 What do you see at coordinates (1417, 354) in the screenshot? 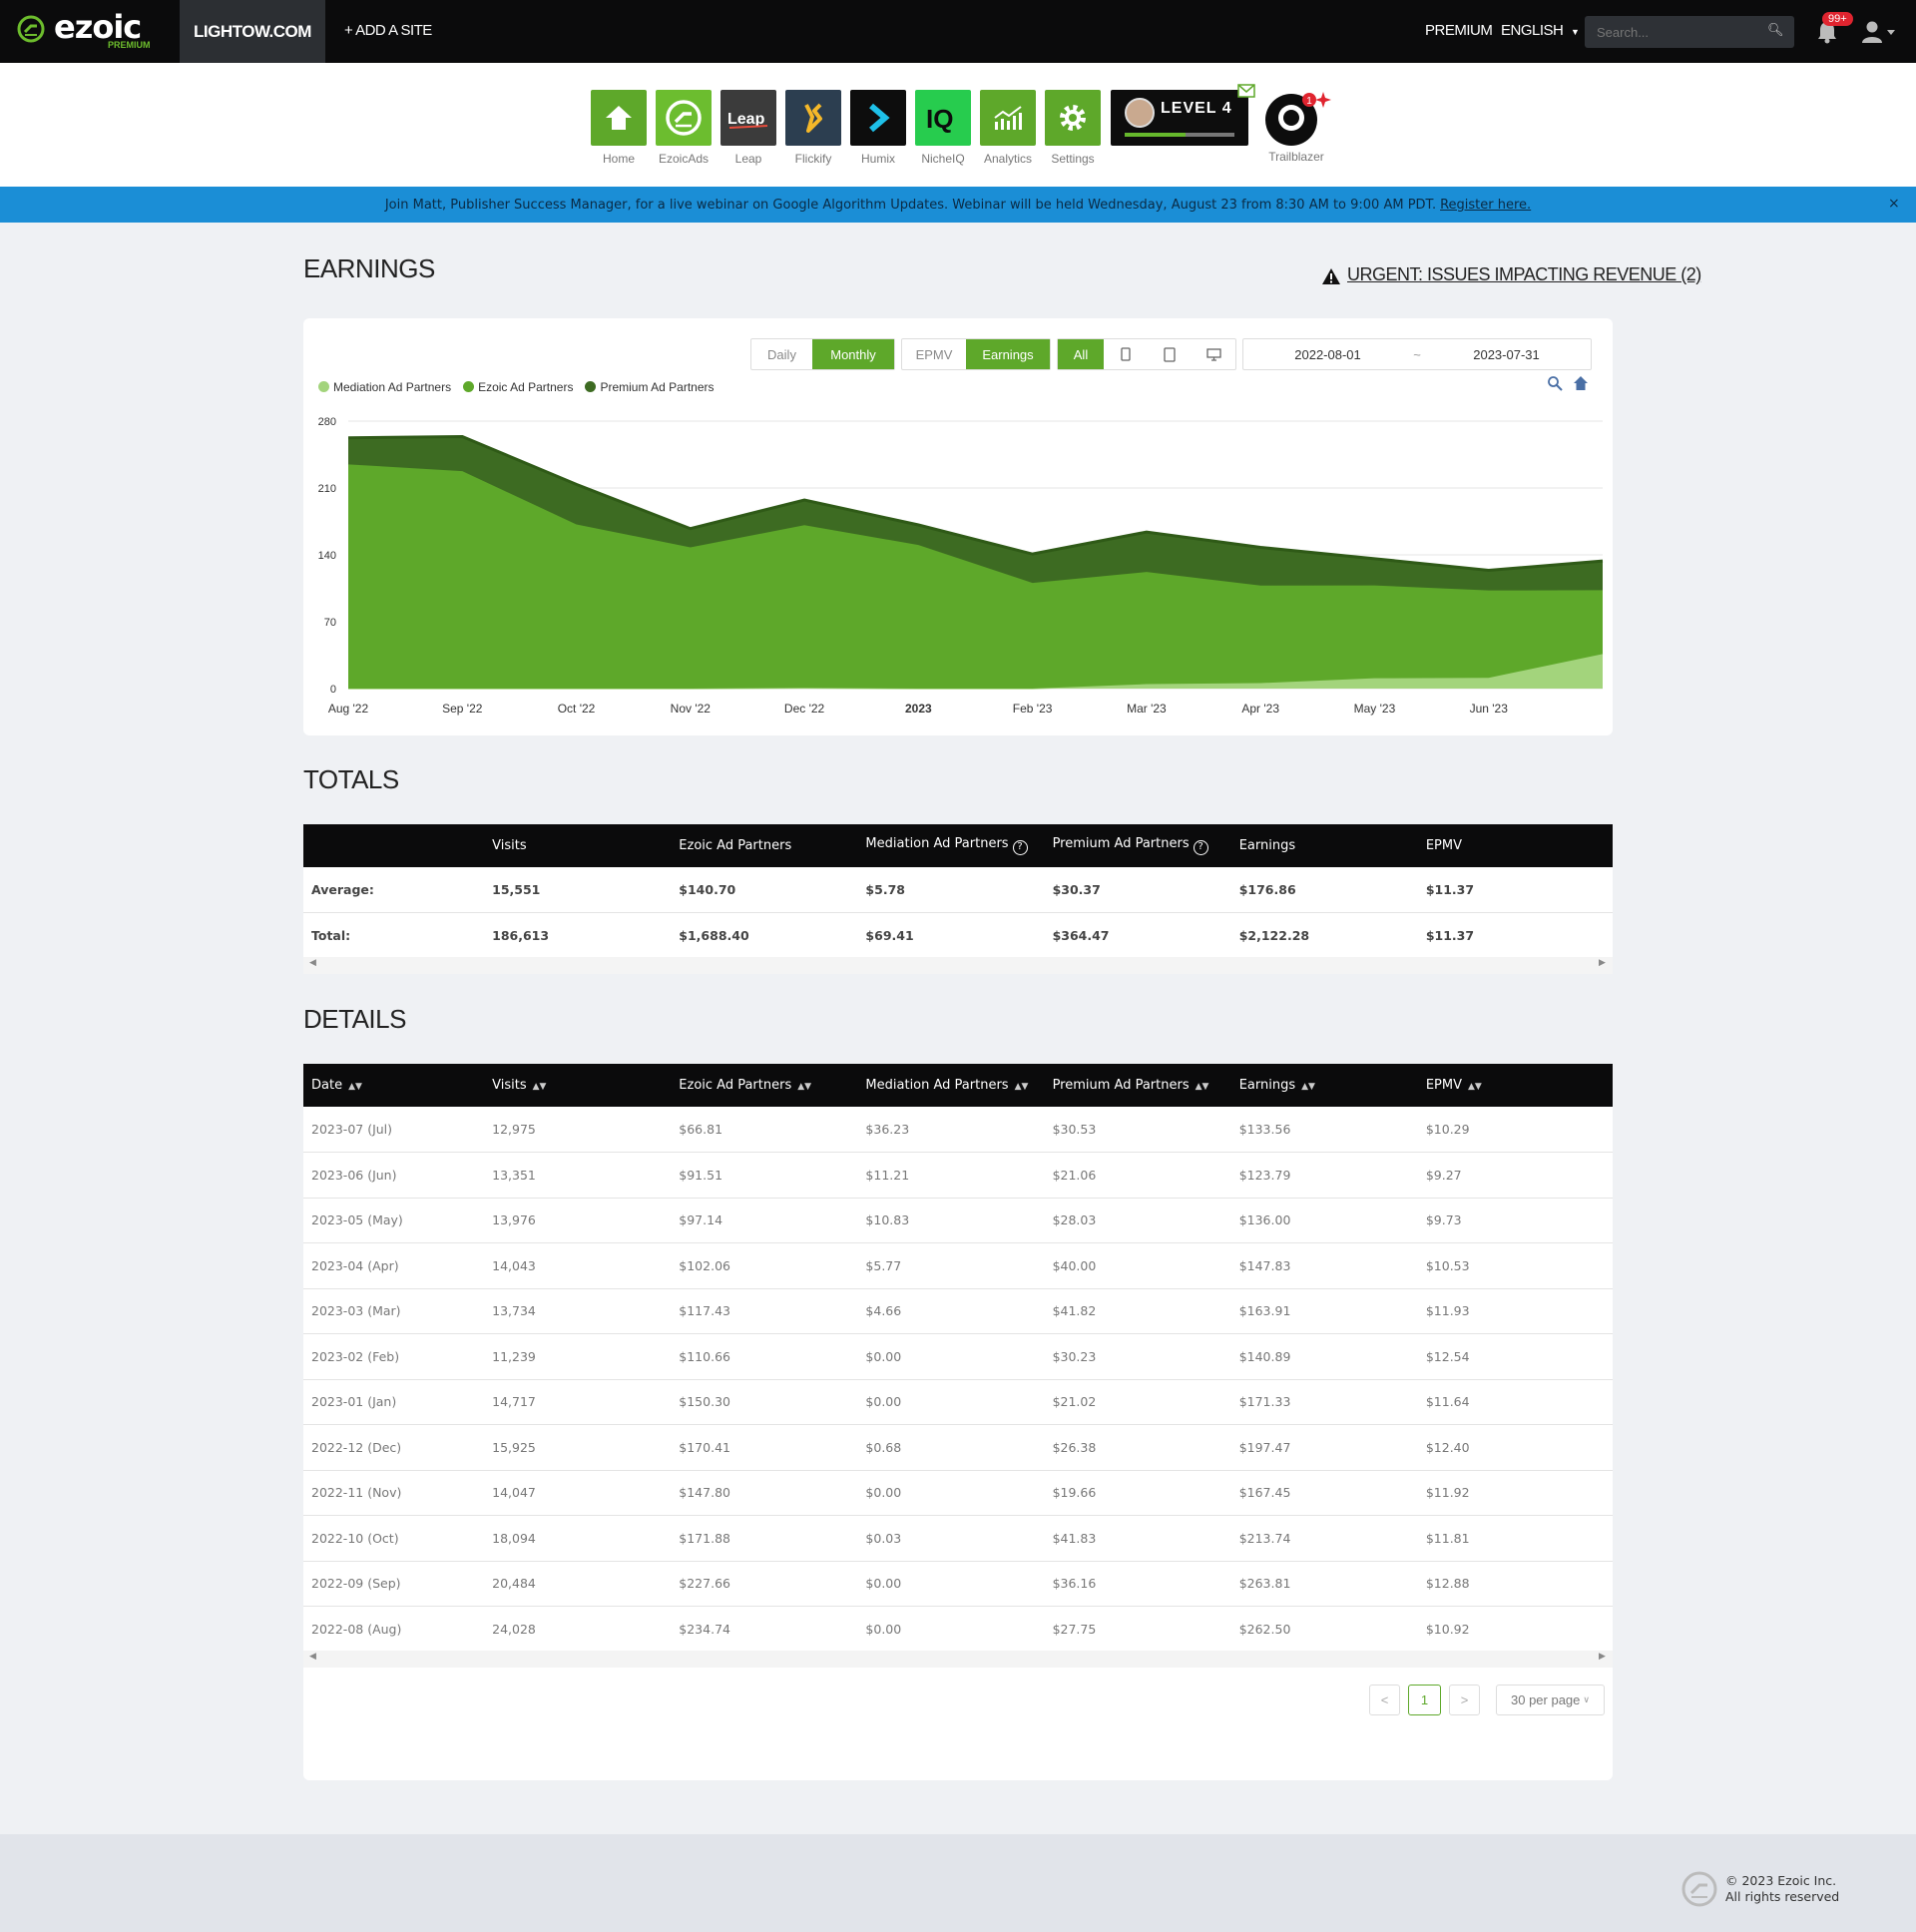
I see `date-range-picker: 2022-08-01 ~ 2023-07-31` at bounding box center [1417, 354].